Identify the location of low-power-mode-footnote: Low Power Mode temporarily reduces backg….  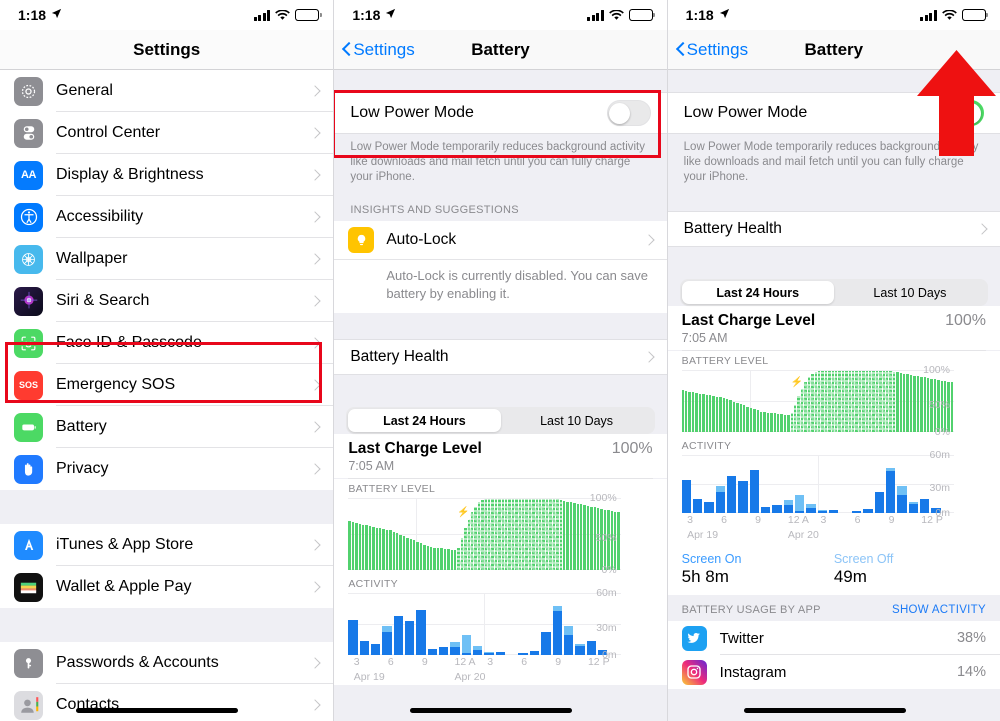
(500, 164).